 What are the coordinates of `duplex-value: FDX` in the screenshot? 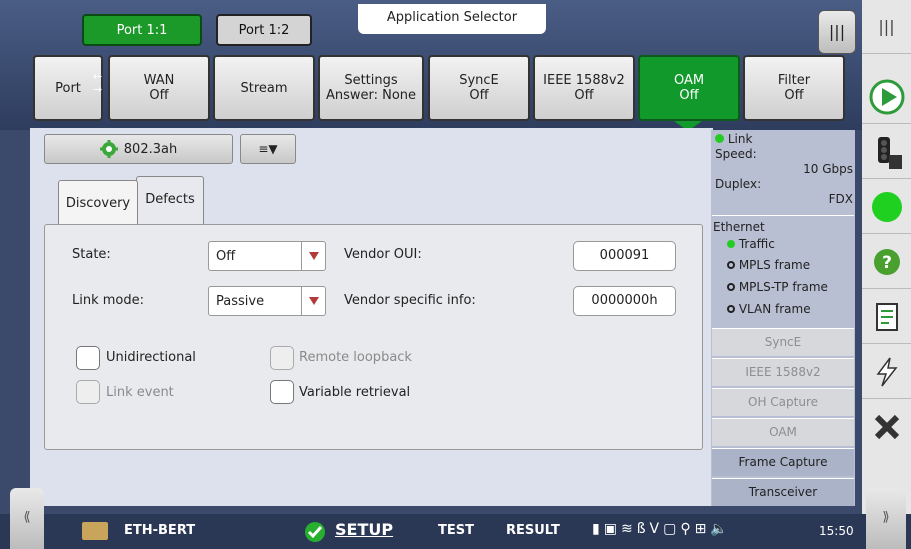 It's located at (840, 199).